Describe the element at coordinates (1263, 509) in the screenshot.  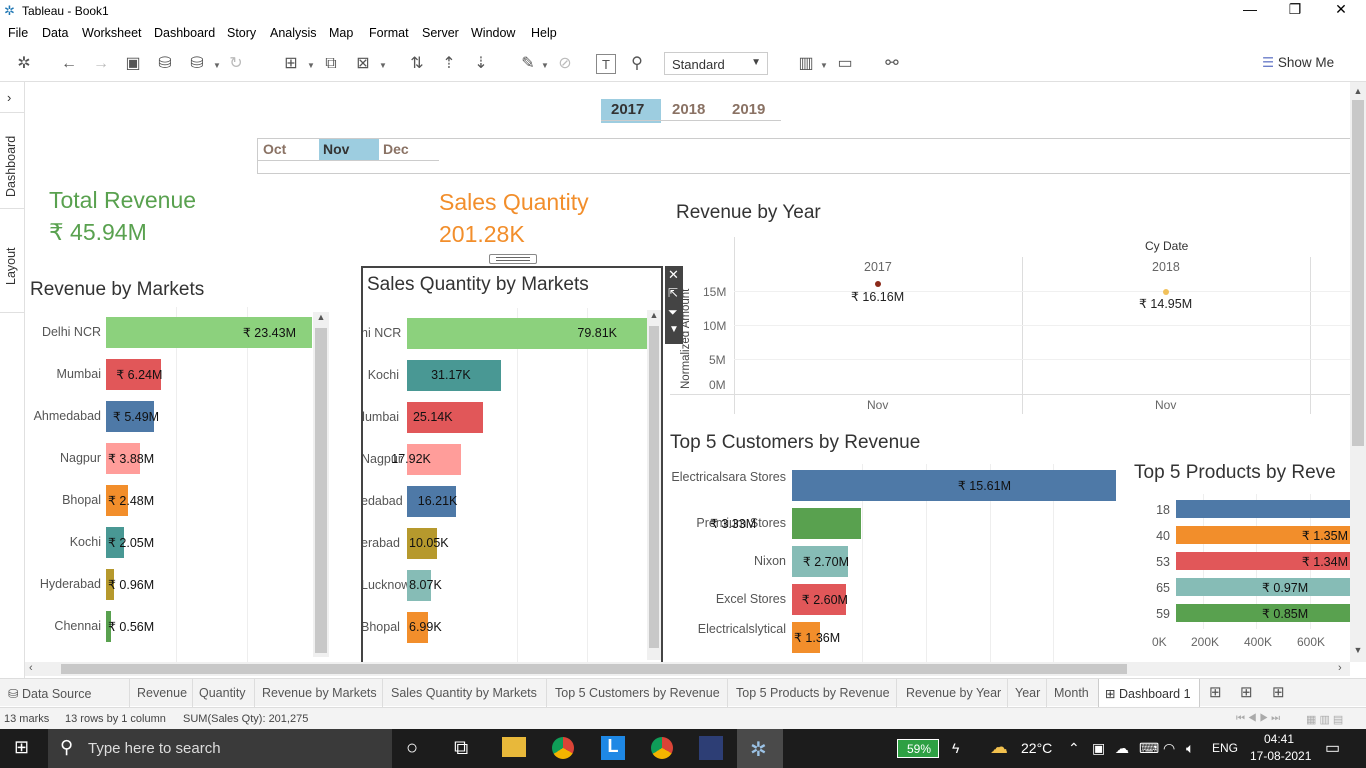
I see `product-bar` at that location.